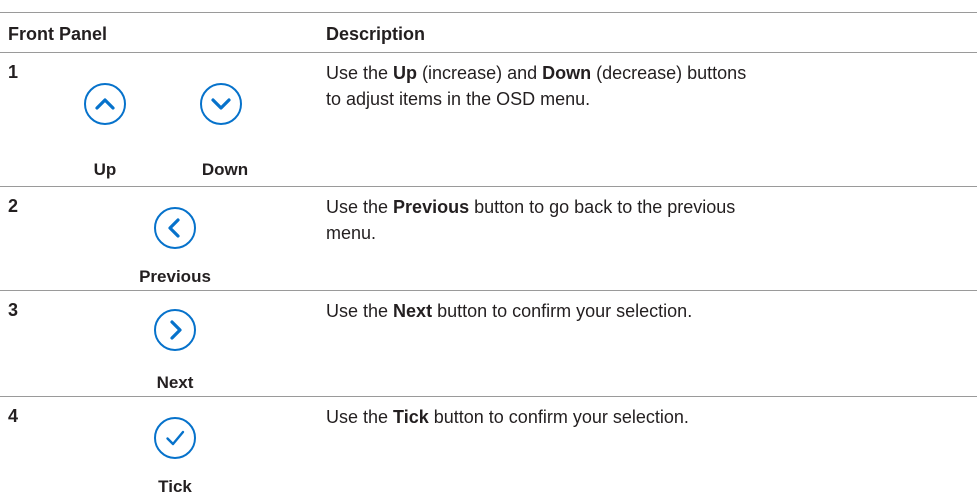 Image resolution: width=977 pixels, height=500 pixels. I want to click on column-header-description: Description, so click(376, 34).